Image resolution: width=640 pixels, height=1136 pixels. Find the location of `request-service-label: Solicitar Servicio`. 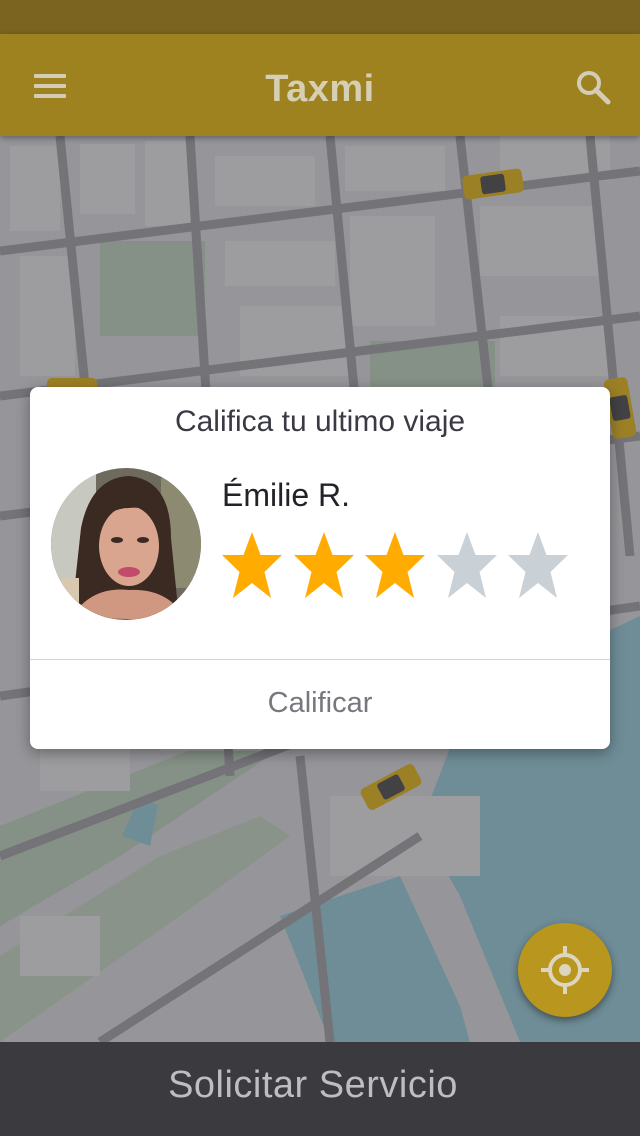

request-service-label: Solicitar Servicio is located at coordinates (313, 1085).